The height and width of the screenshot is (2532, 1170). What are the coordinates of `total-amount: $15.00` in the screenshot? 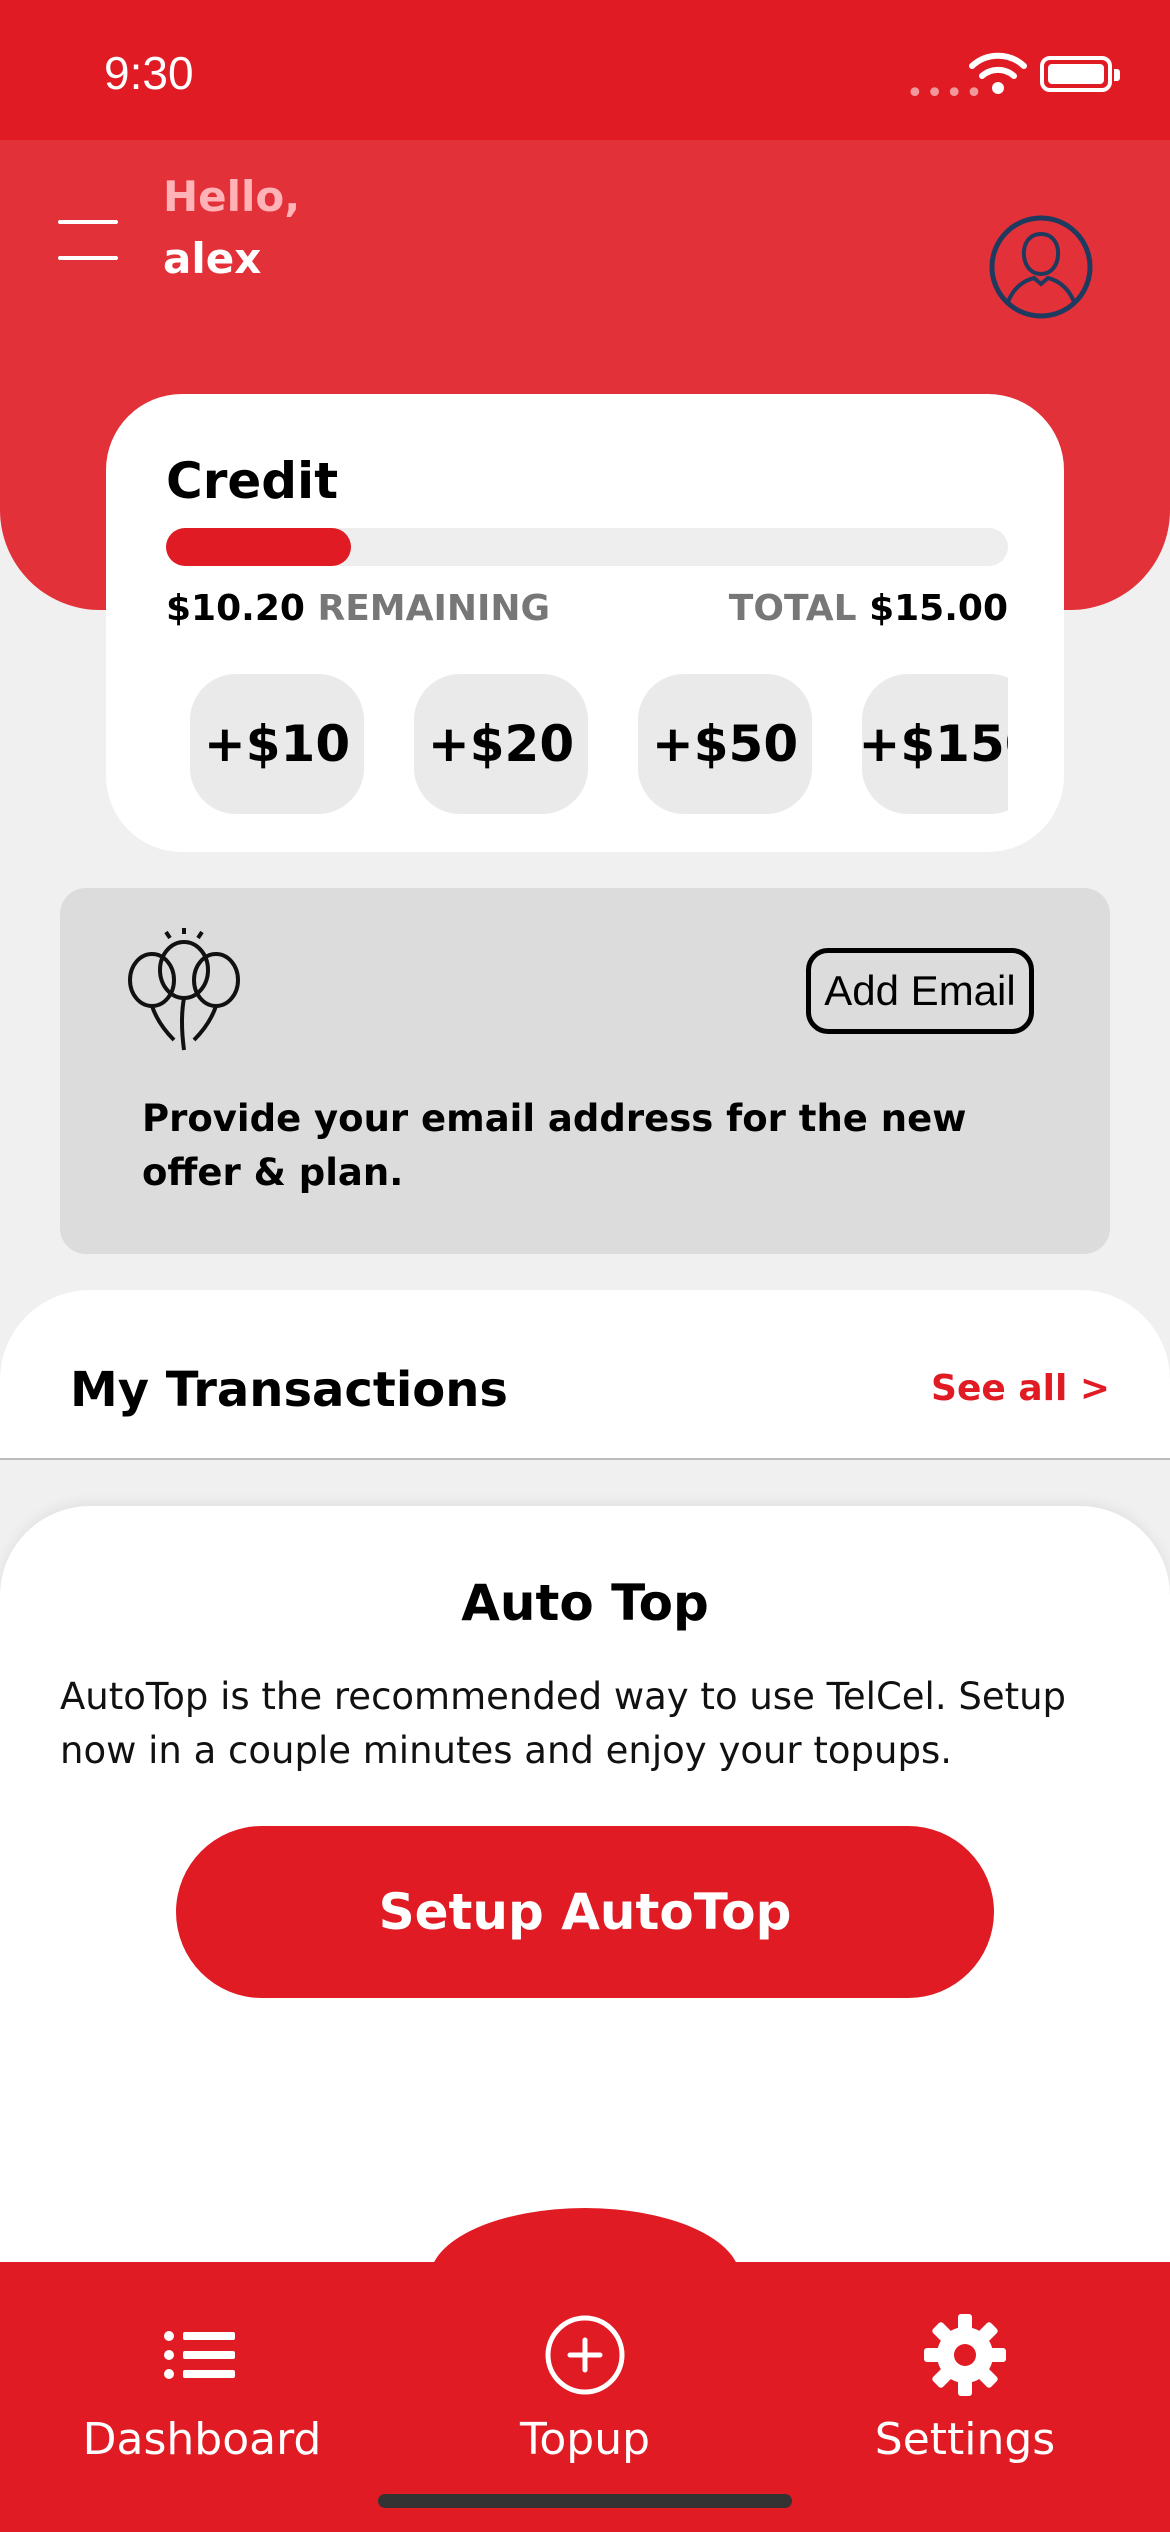 It's located at (938, 608).